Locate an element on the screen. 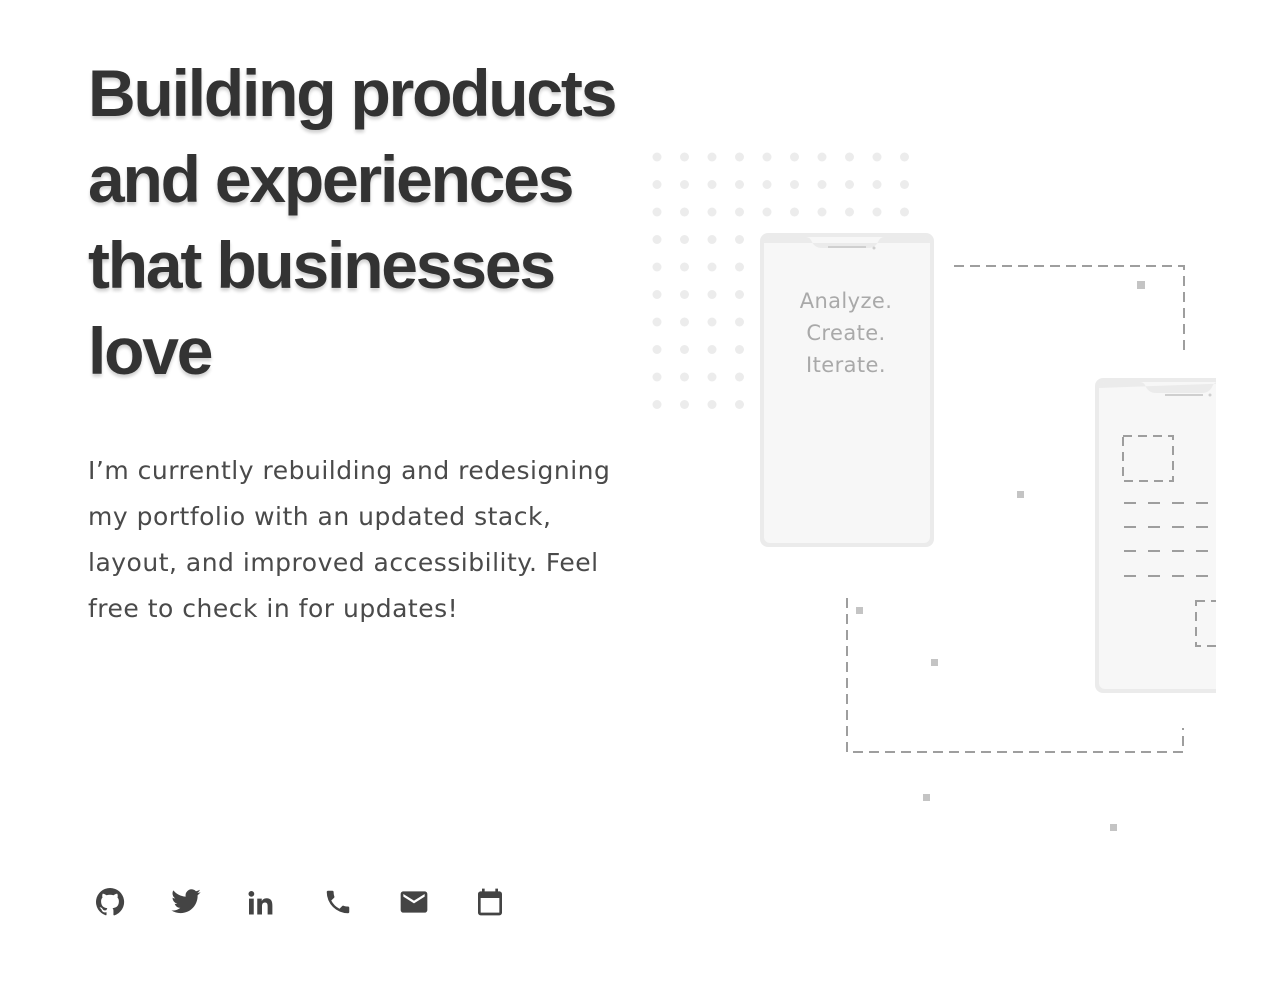  twitter-link is located at coordinates (186, 902).